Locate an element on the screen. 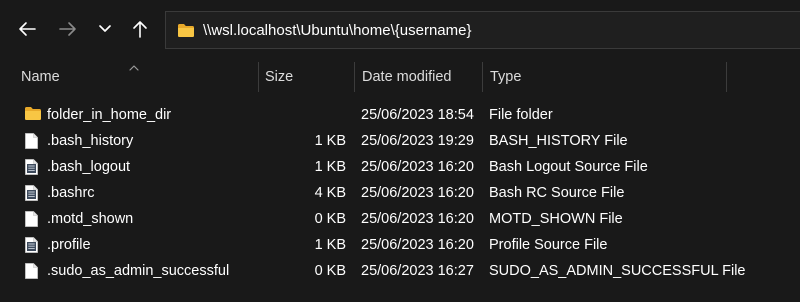 Image resolution: width=800 pixels, height=302 pixels. file-name: .bash_logout is located at coordinates (89, 167).